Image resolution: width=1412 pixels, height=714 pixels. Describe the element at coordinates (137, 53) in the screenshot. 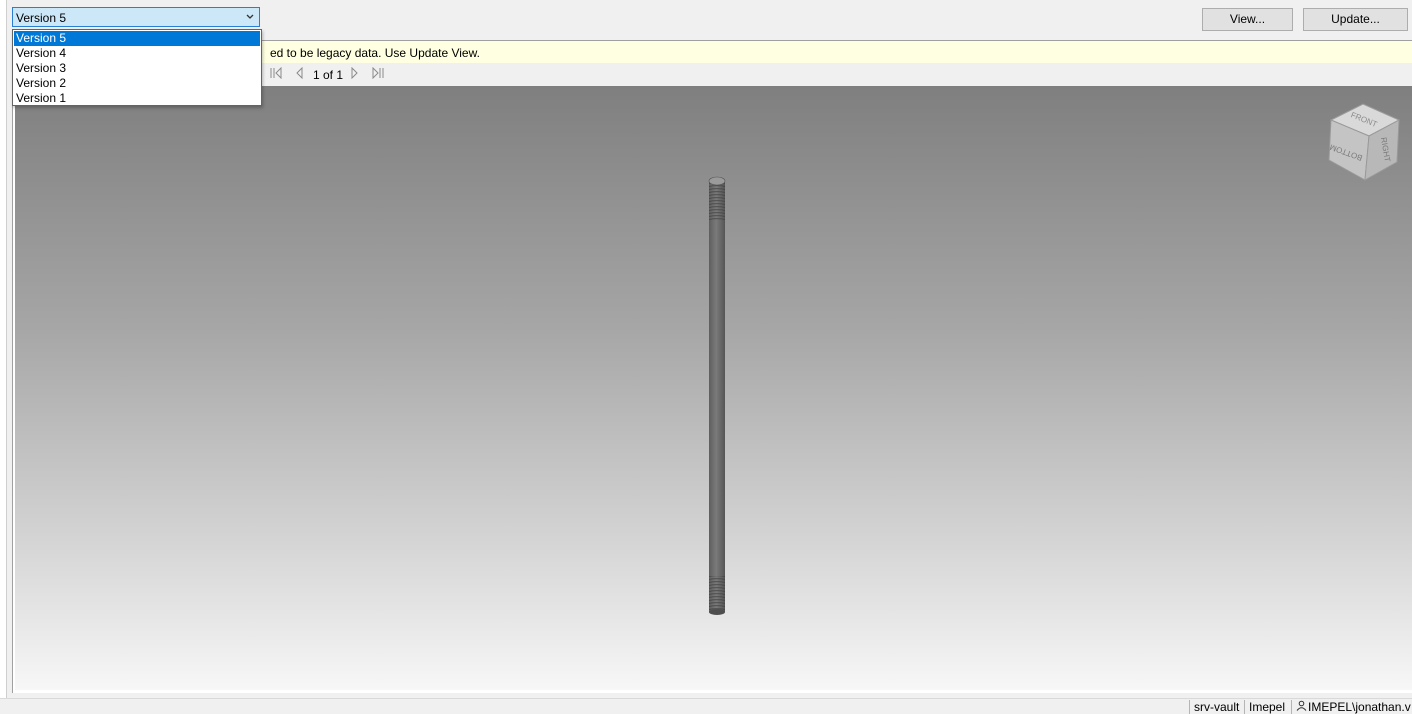

I see `version-option-4: Version 4` at that location.